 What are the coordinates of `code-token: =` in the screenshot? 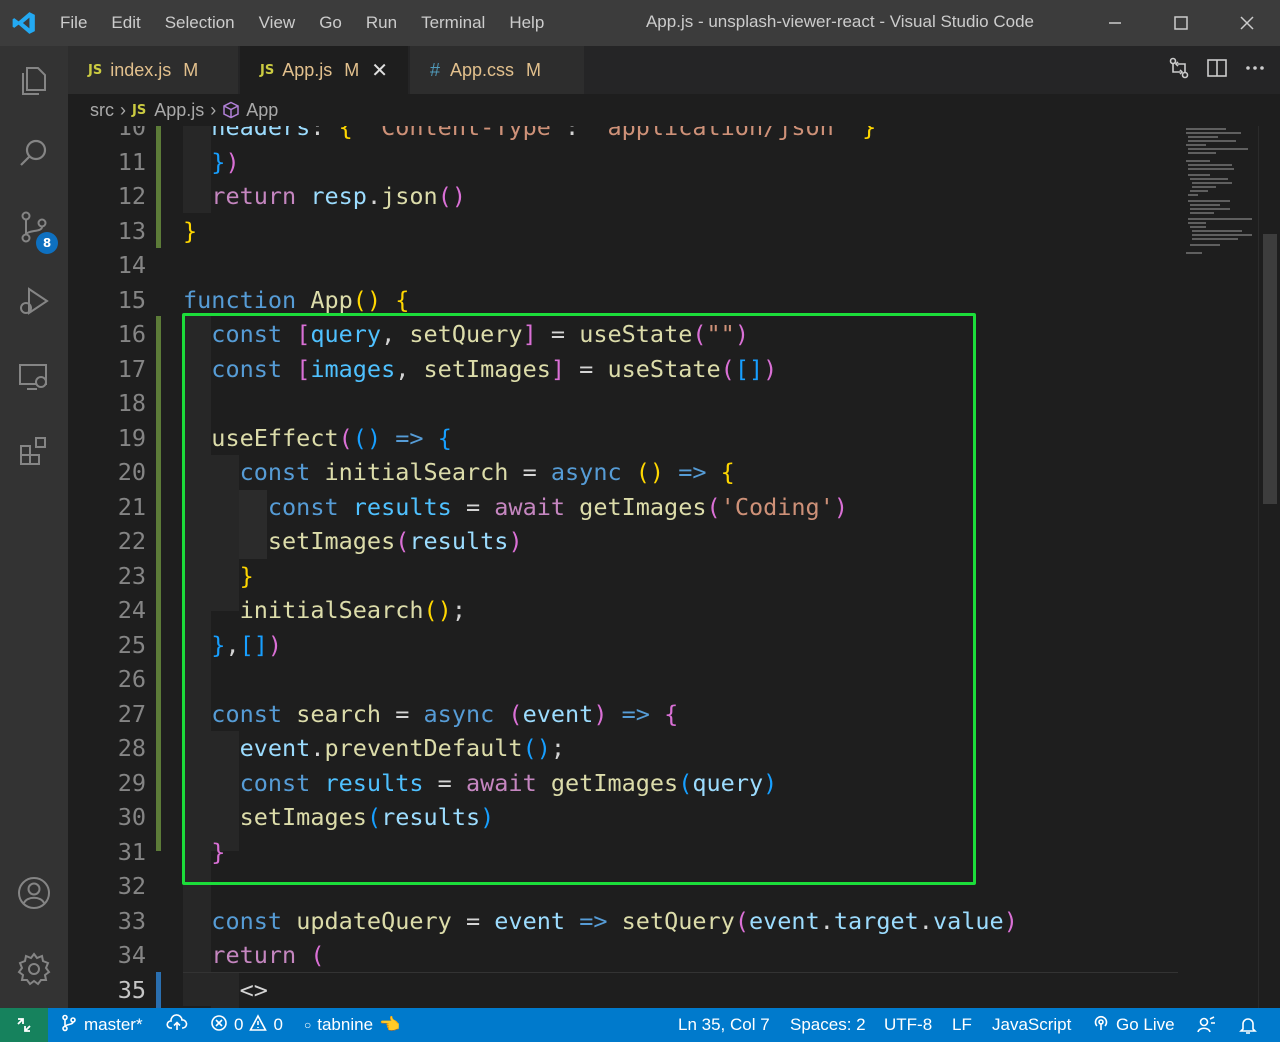 It's located at (473, 920).